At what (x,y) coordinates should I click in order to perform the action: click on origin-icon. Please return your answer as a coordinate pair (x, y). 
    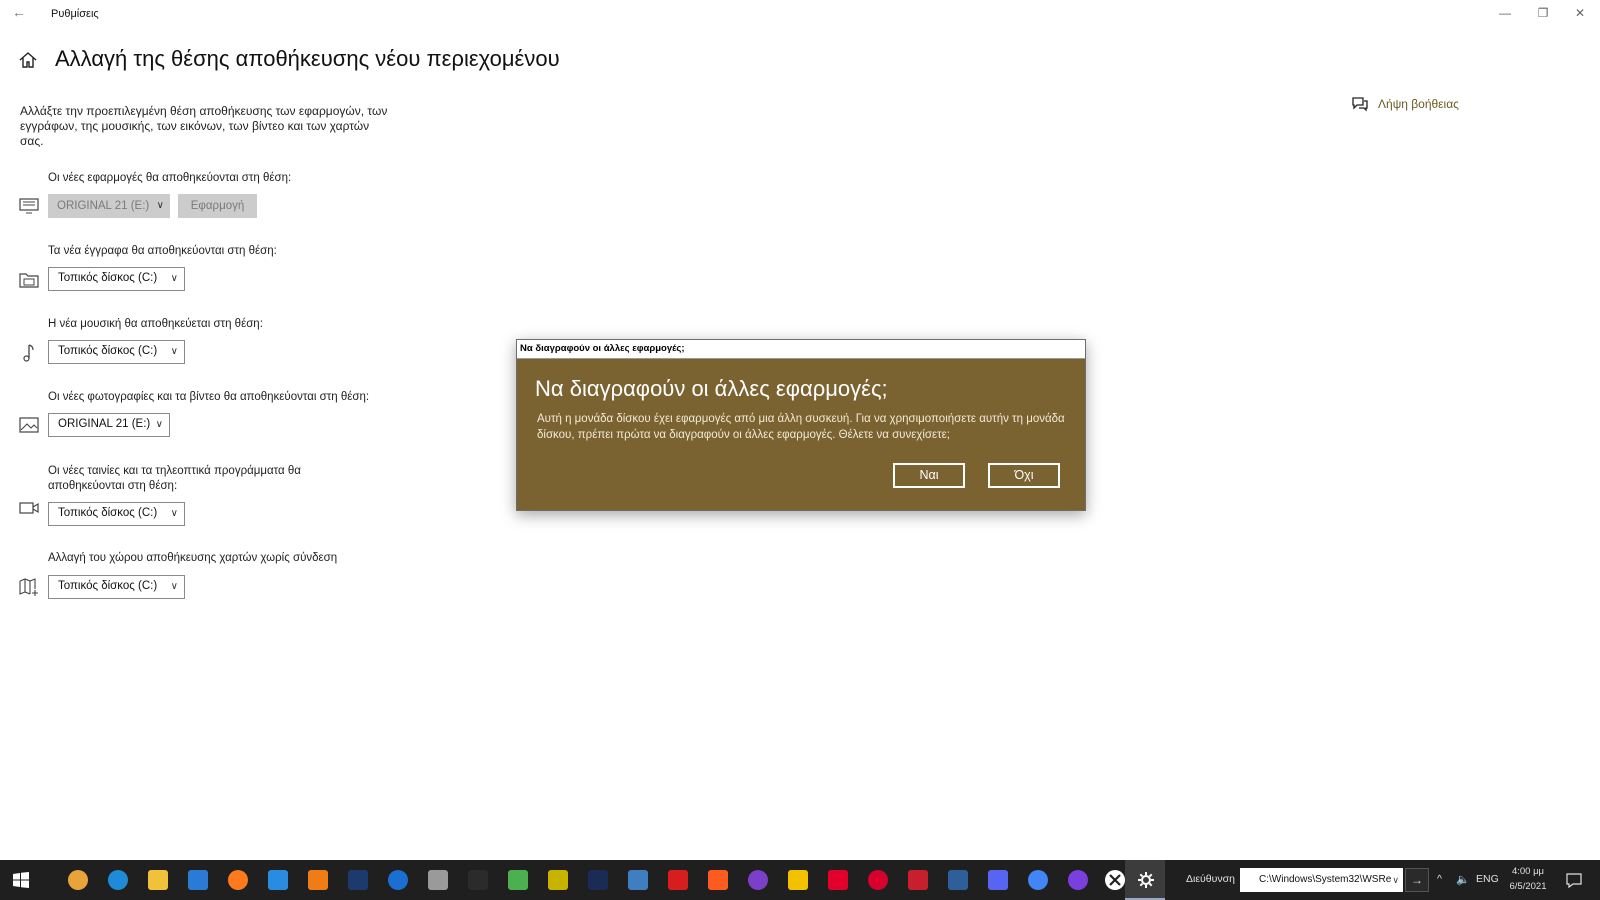
    Looking at the image, I should click on (718, 880).